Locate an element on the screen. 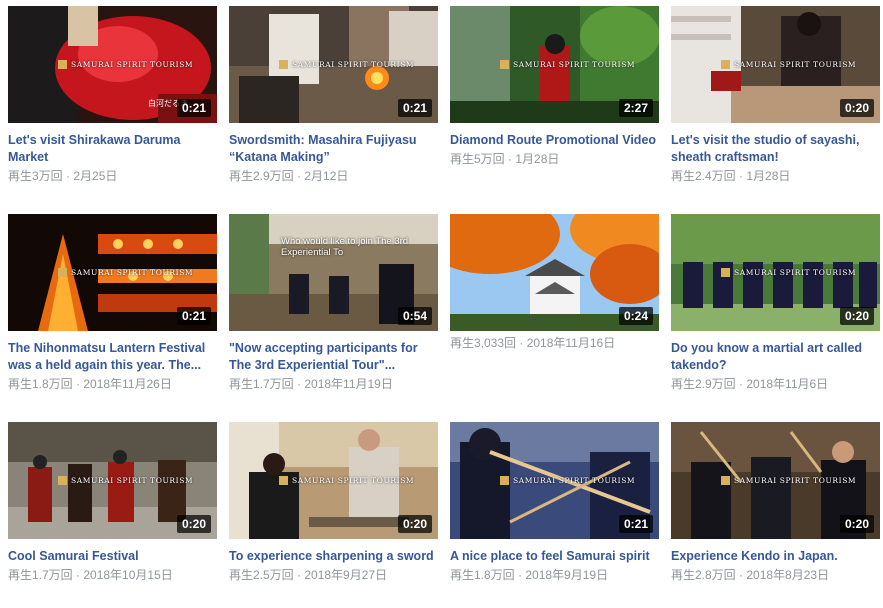 The width and height of the screenshot is (883, 608). view-count: 再生3万回 is located at coordinates (35, 176).